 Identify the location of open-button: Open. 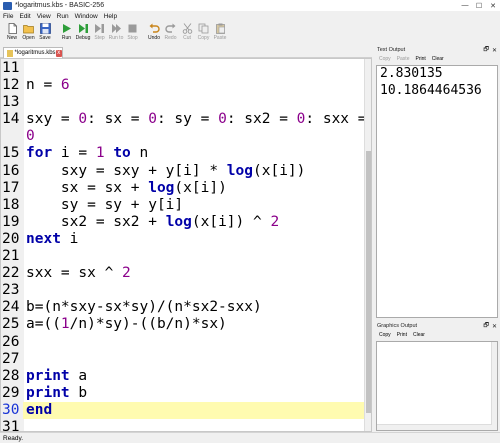
(29, 32).